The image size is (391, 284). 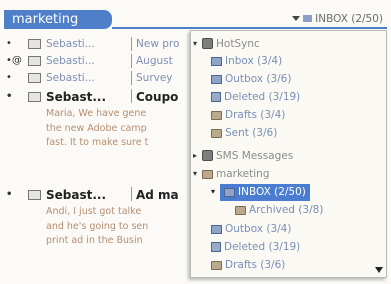 I want to click on folder-item: Drafts (3/6), so click(x=248, y=265).